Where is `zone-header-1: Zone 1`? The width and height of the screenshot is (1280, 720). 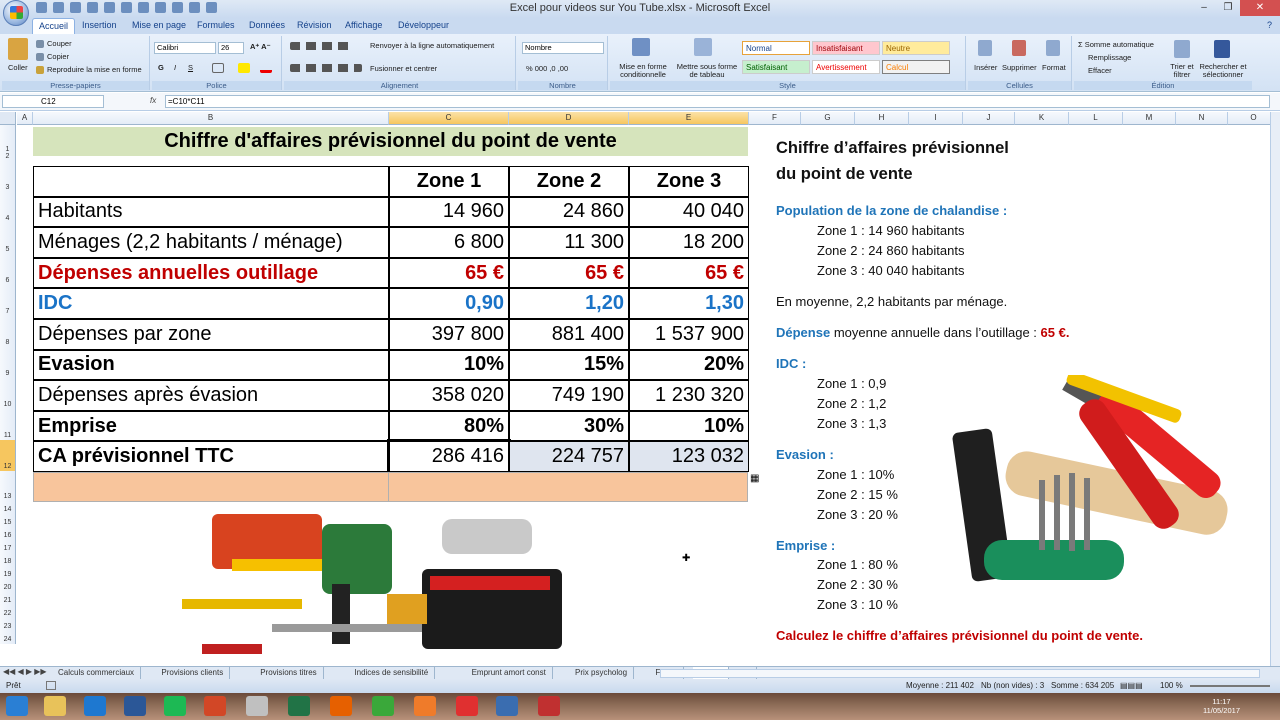 zone-header-1: Zone 1 is located at coordinates (449, 181).